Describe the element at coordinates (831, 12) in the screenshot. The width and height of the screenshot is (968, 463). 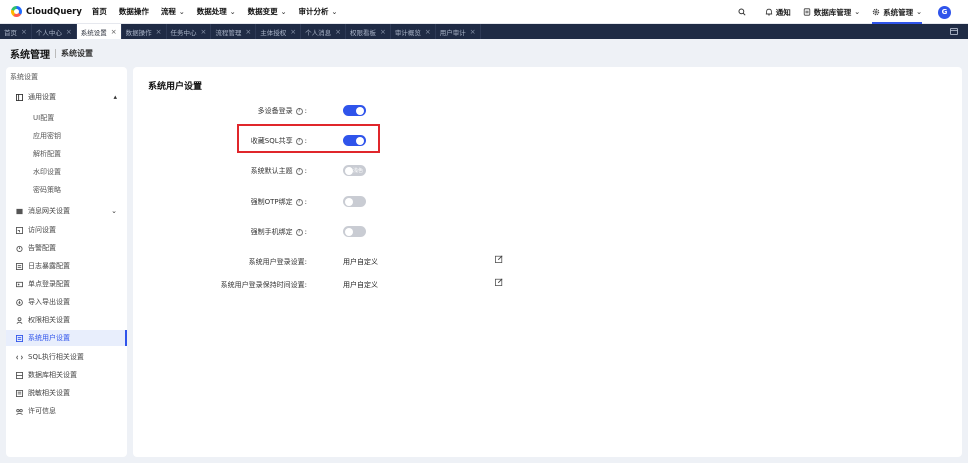
I see `db-manage-menu: 数据库管理 ⌄` at that location.